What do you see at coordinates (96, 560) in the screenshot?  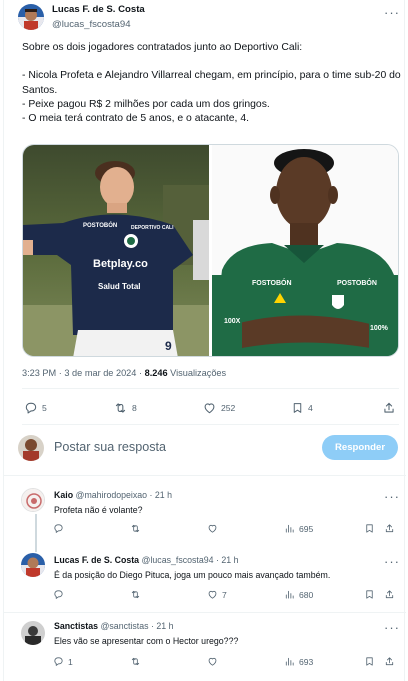 I see `reply-author-name: Lucas F. de S. Costa` at bounding box center [96, 560].